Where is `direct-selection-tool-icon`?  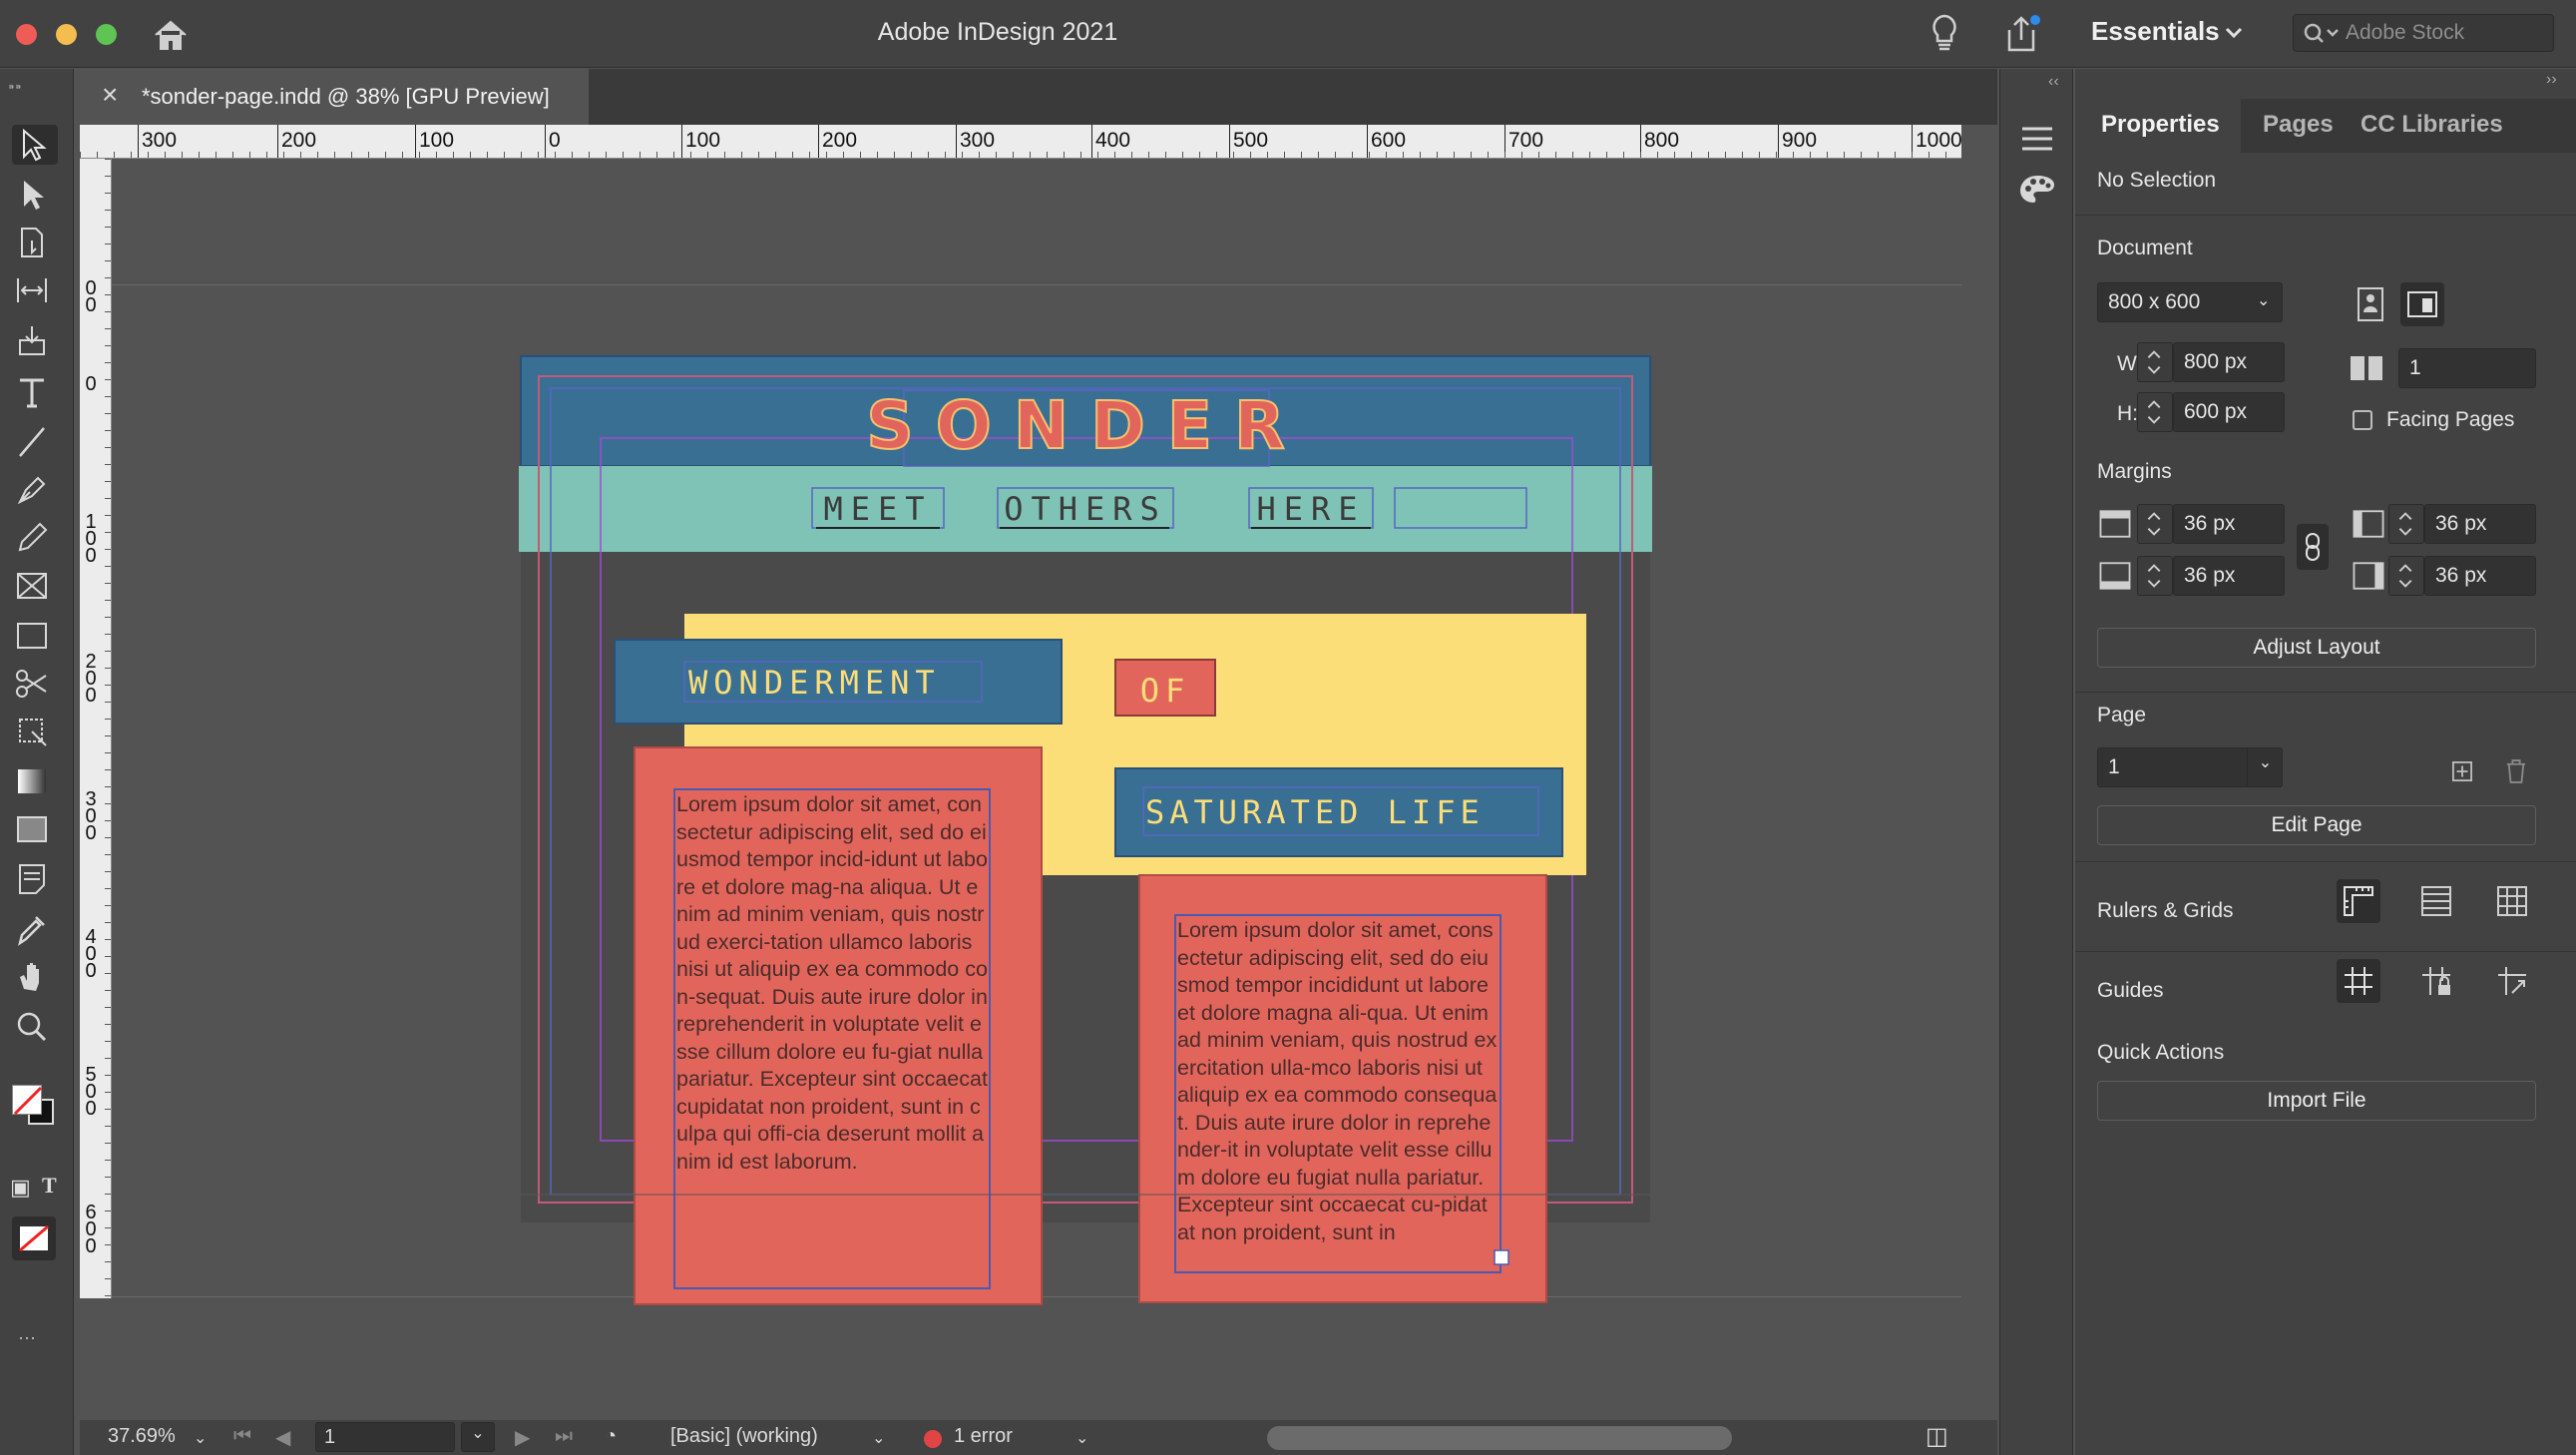 direct-selection-tool-icon is located at coordinates (35, 195).